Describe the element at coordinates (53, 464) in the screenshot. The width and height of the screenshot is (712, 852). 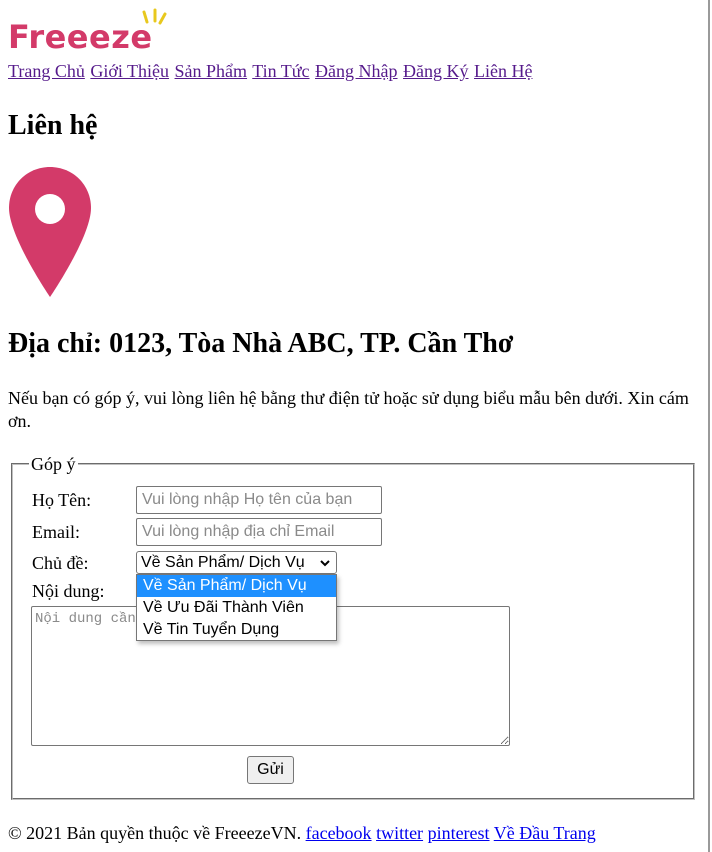
I see `feedback-legend: Góp ý` at that location.